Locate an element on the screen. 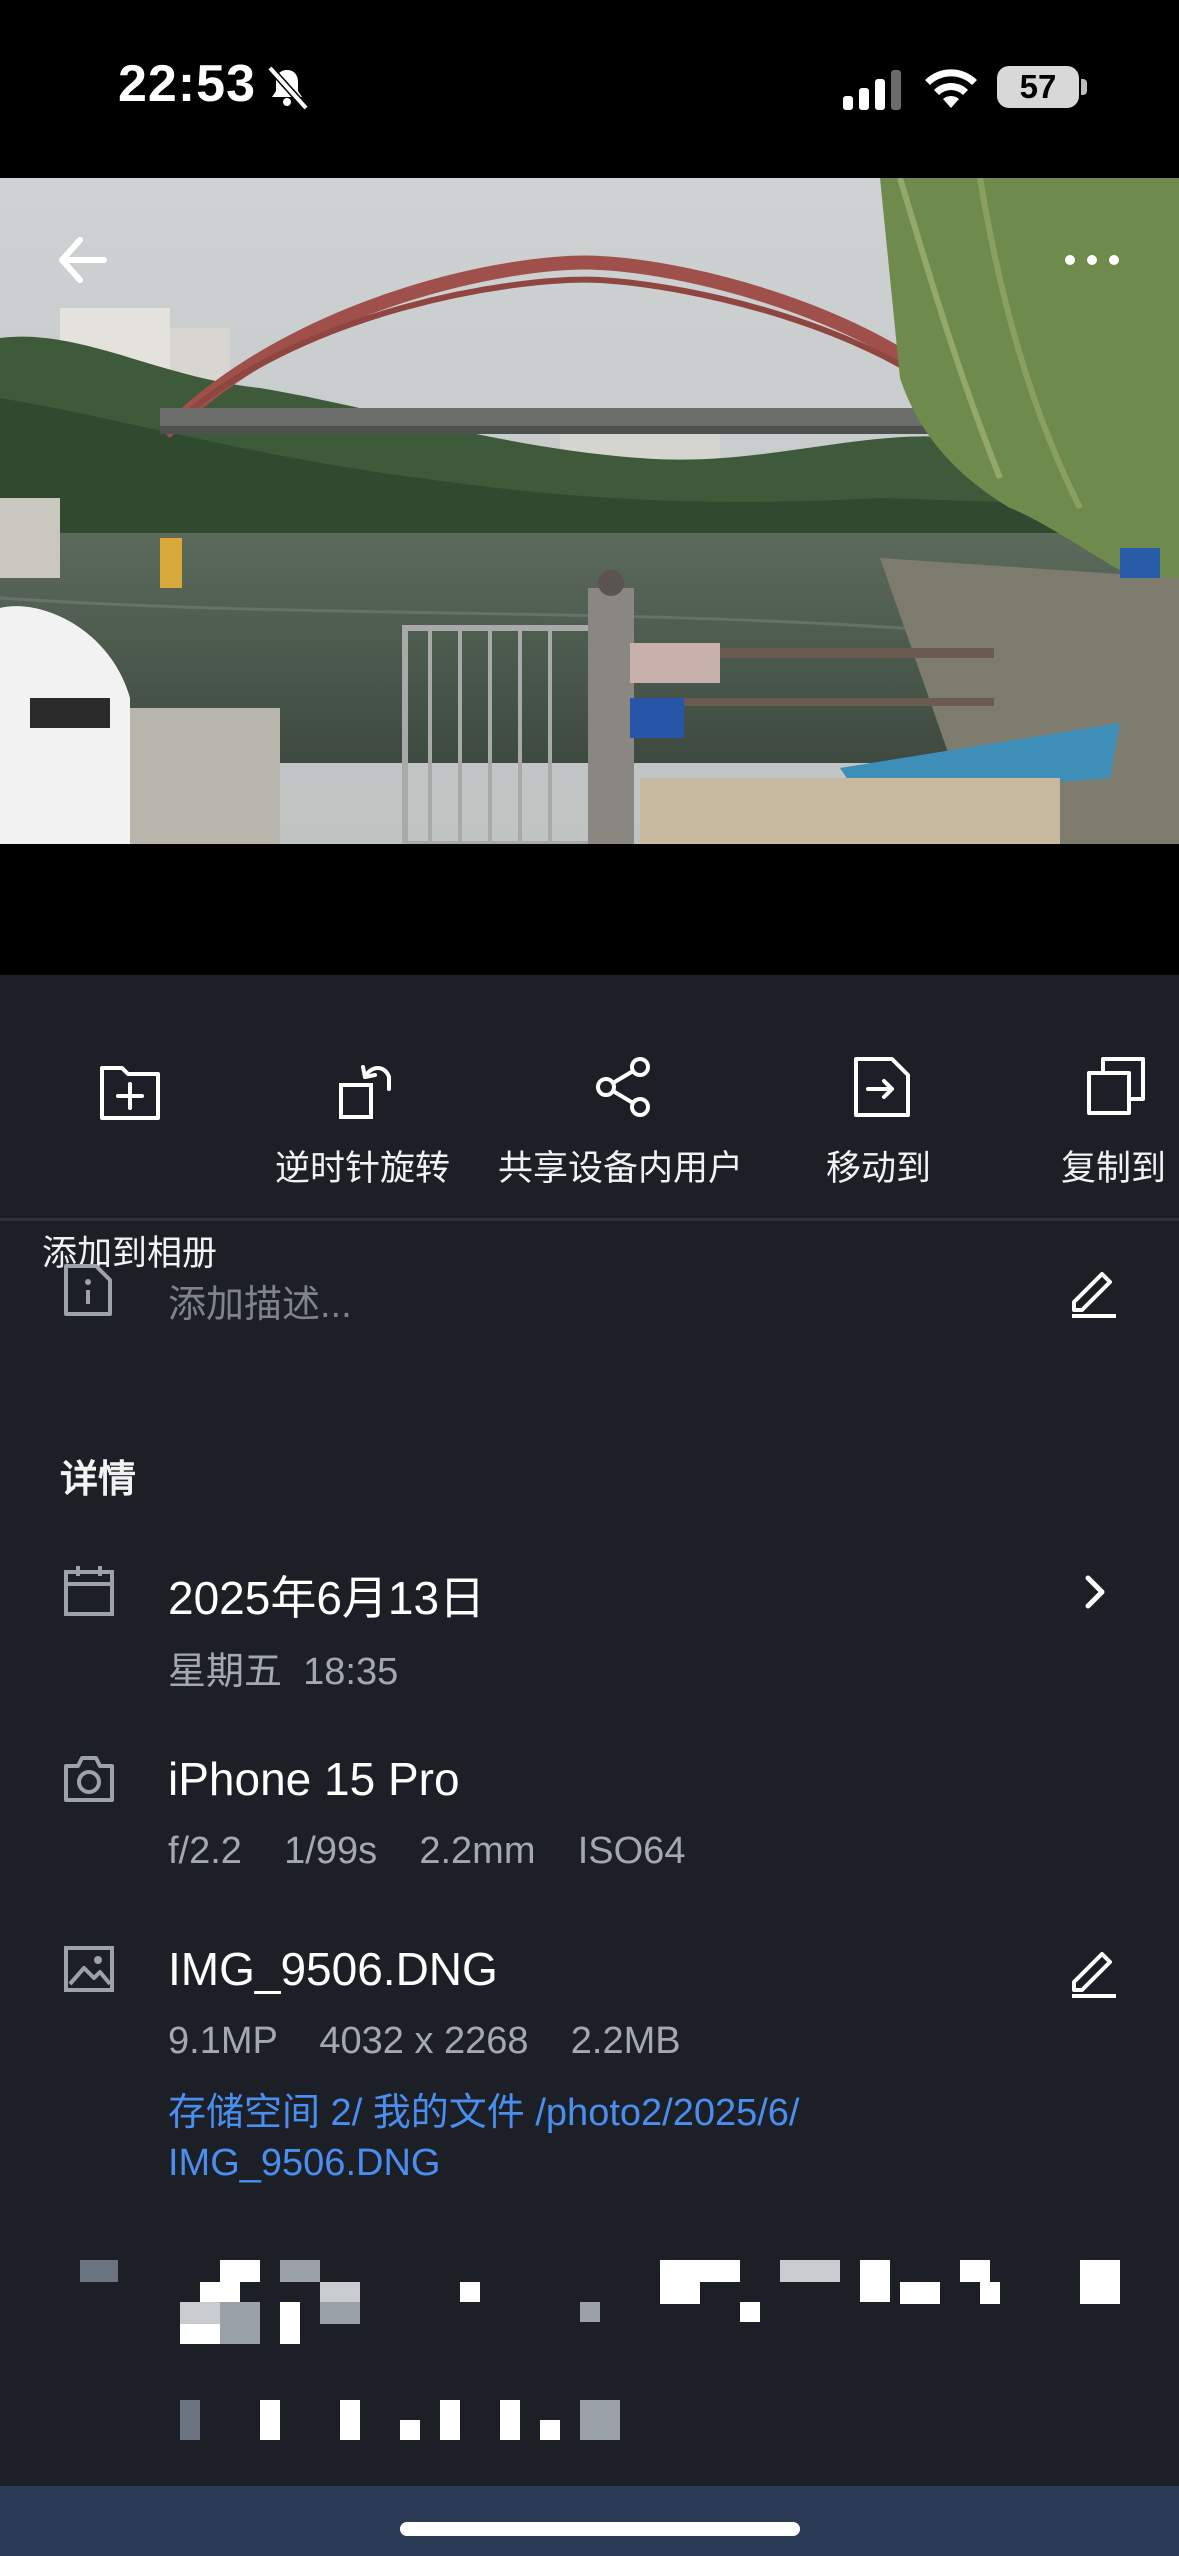 This screenshot has height=2556, width=1179. battery-level: 57 is located at coordinates (1038, 86).